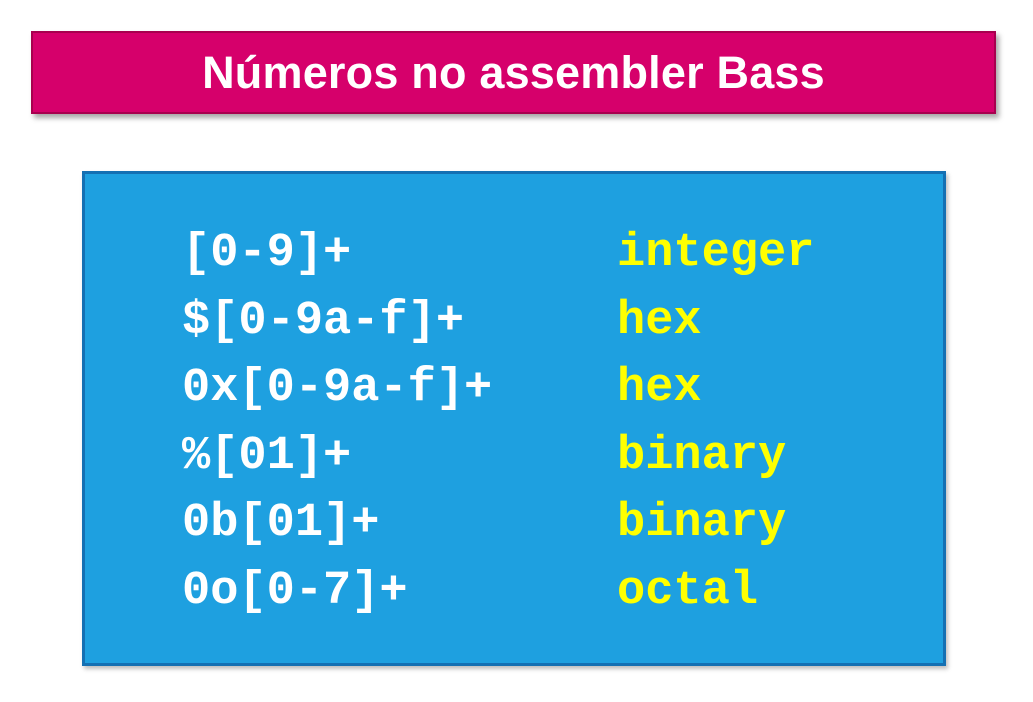 This screenshot has width=1033, height=702. Describe the element at coordinates (498, 592) in the screenshot. I see `format-row: 0o[0-7]+ octal` at that location.